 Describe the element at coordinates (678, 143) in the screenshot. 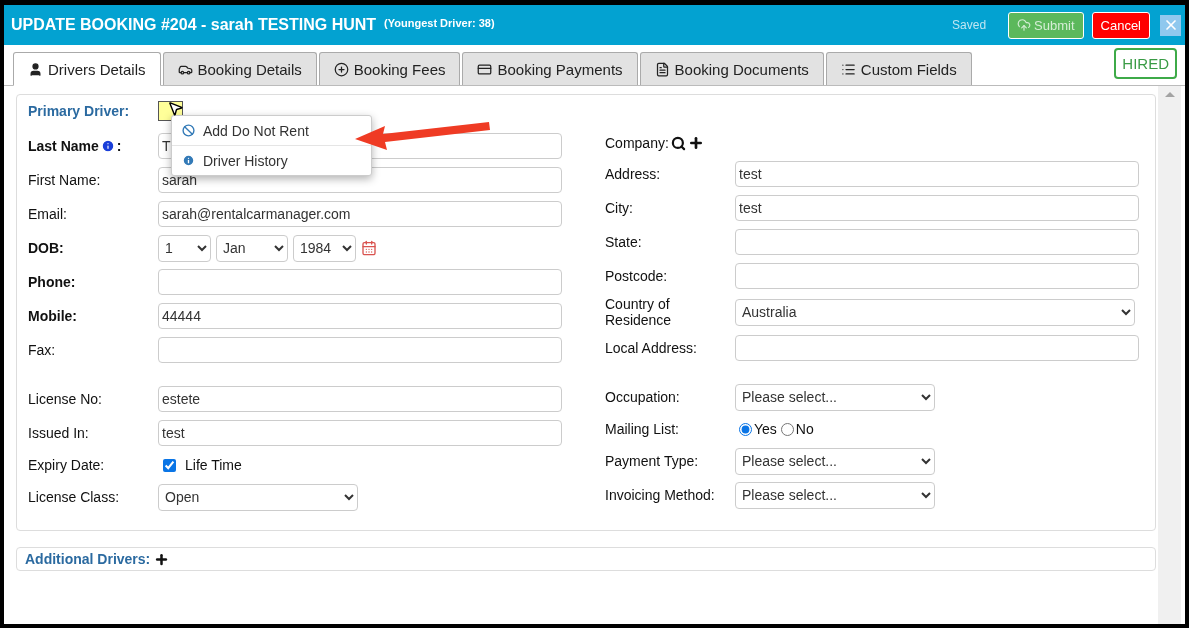

I see `search-icon` at that location.